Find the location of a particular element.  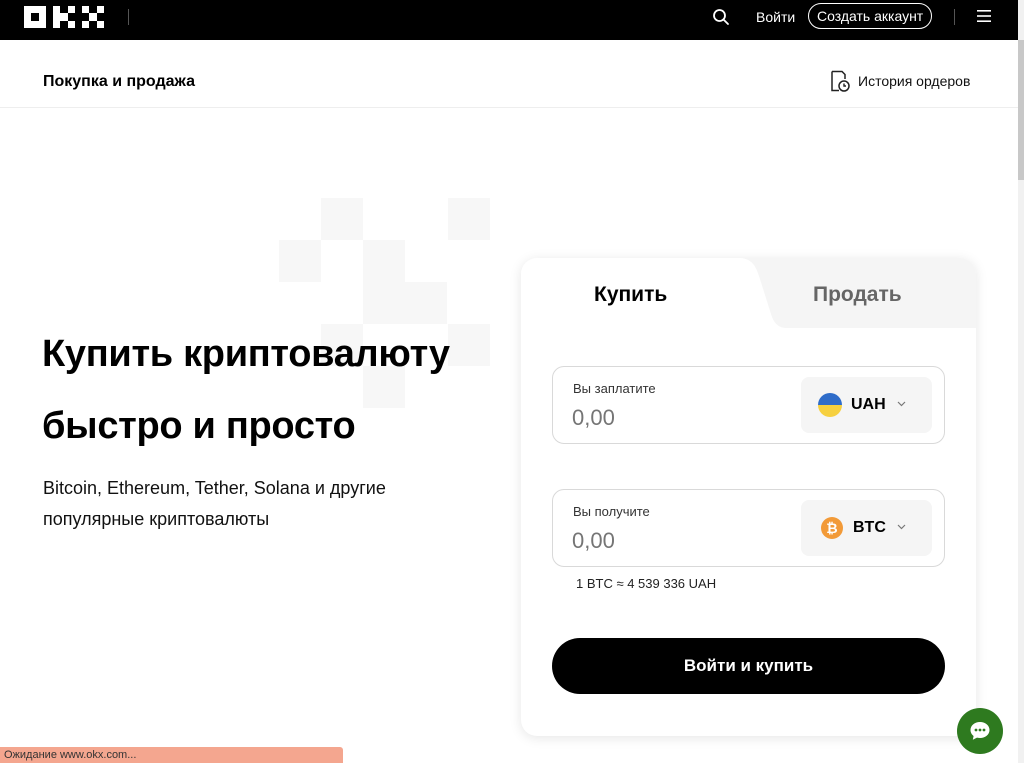

chat-bubble-icon is located at coordinates (980, 731).